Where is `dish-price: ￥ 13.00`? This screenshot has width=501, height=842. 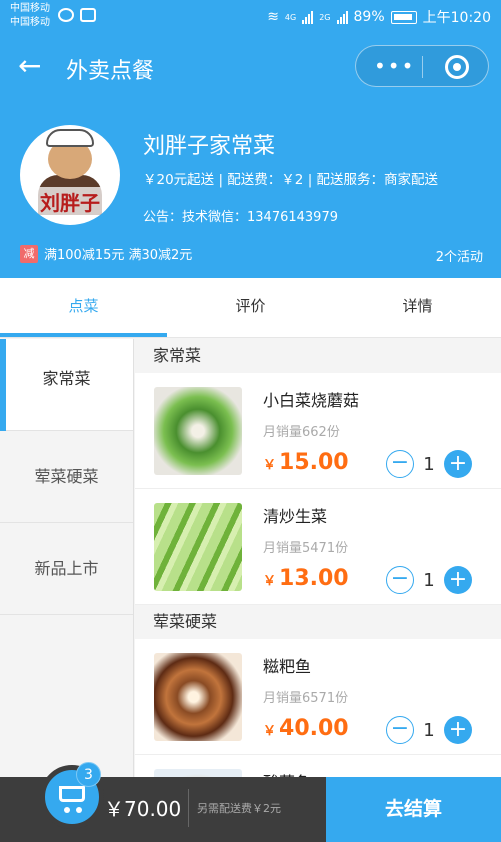
dish-price: ￥ 13.00 is located at coordinates (306, 578).